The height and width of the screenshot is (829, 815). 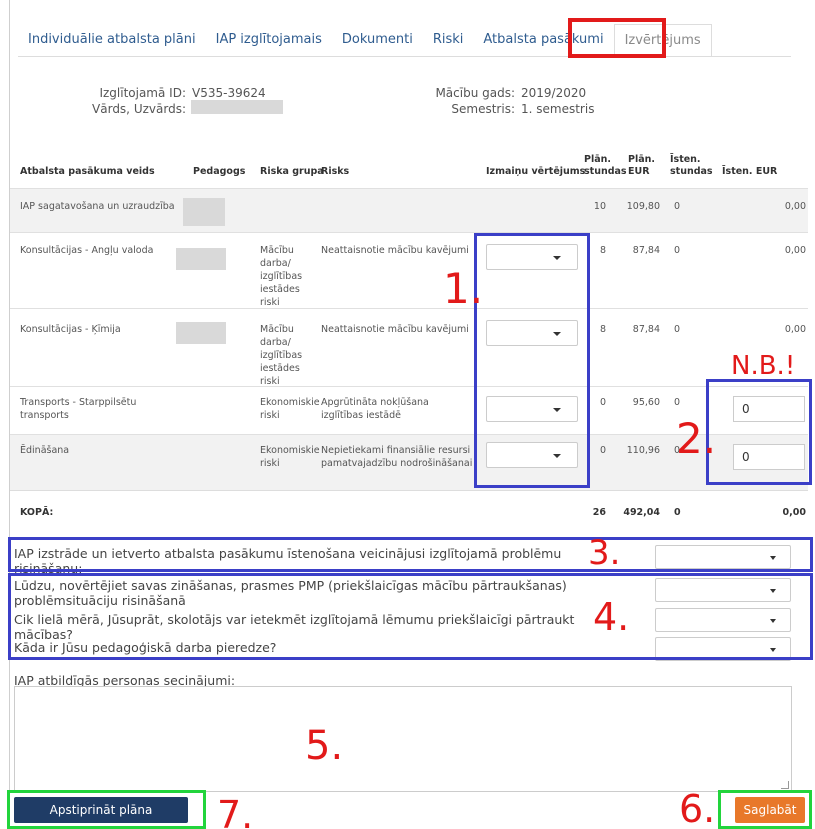 What do you see at coordinates (377, 40) in the screenshot?
I see `tab-documents: Dokumenti` at bounding box center [377, 40].